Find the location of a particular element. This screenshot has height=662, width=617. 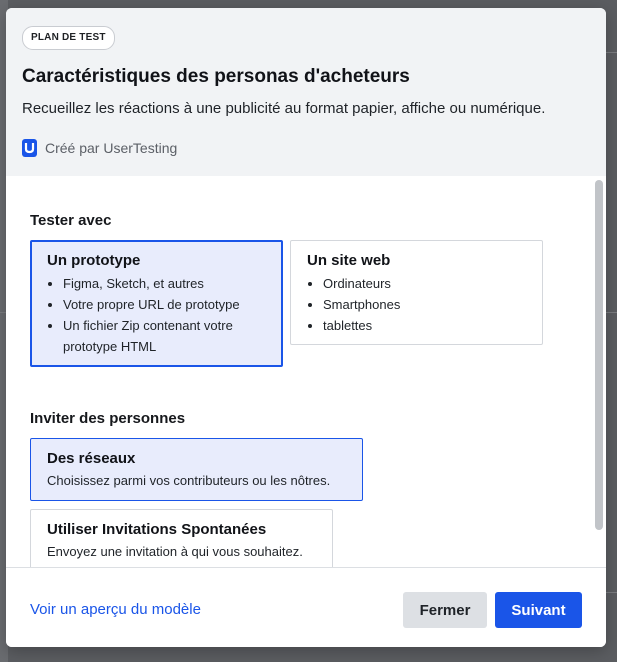

option-spontaneous-title: Utiliser Invitations Spontanées is located at coordinates (157, 529).